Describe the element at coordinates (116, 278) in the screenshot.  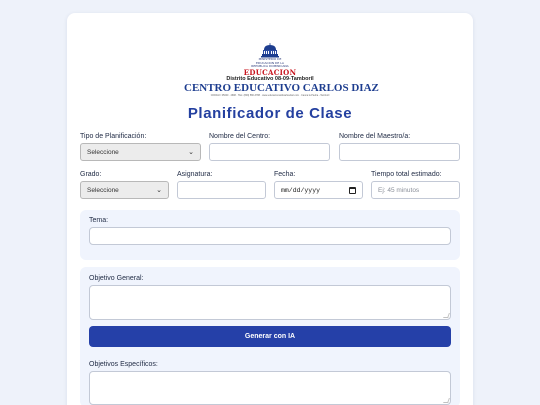
I see `objetivo-general-label: Objetivo General:` at that location.